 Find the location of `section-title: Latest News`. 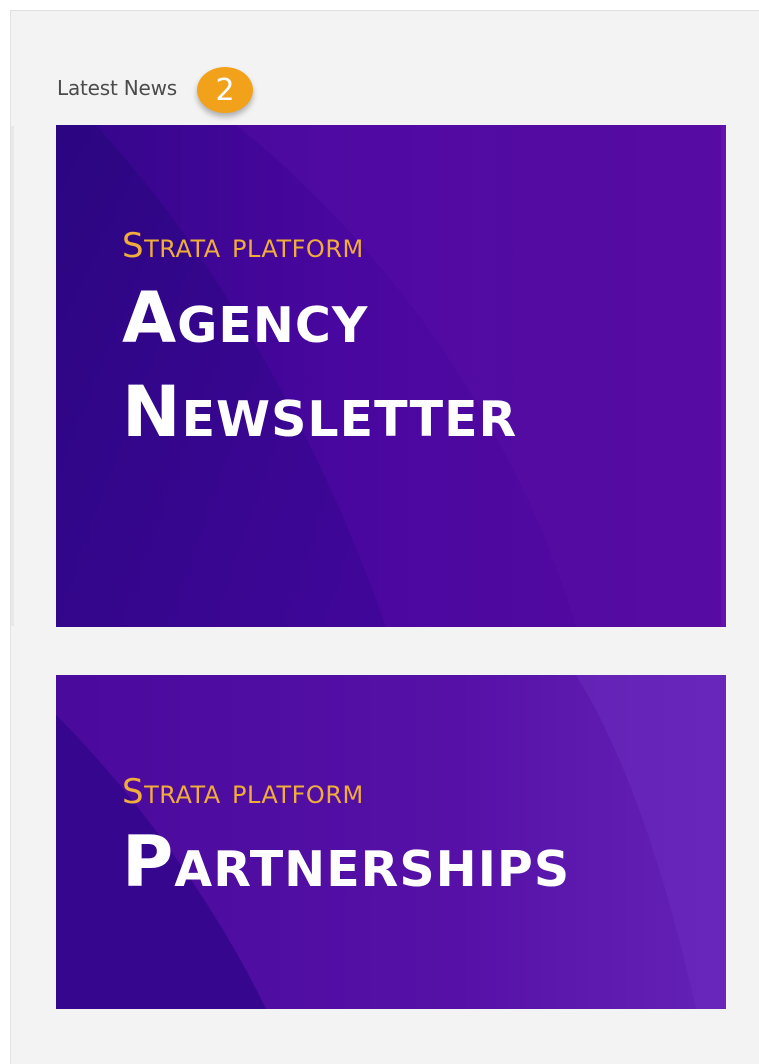

section-title: Latest News is located at coordinates (117, 88).